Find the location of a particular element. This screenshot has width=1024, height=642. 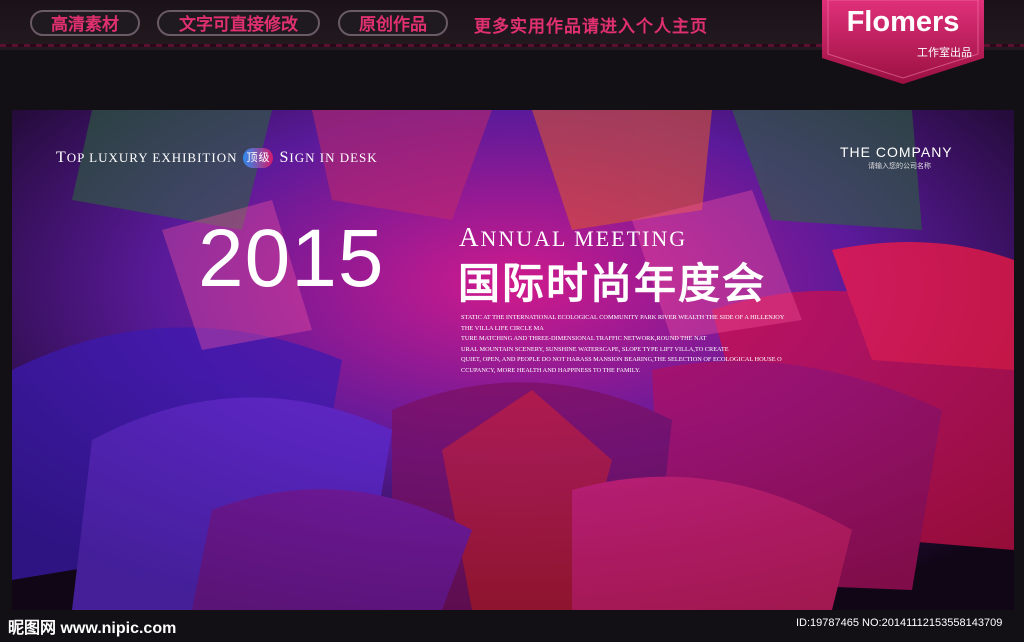

pill-editable-text: 文字可直接修改 is located at coordinates (238, 23).